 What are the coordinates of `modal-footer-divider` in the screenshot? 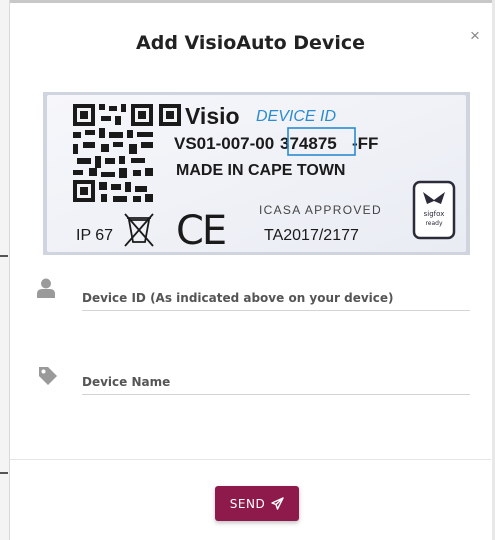 It's located at (250, 459).